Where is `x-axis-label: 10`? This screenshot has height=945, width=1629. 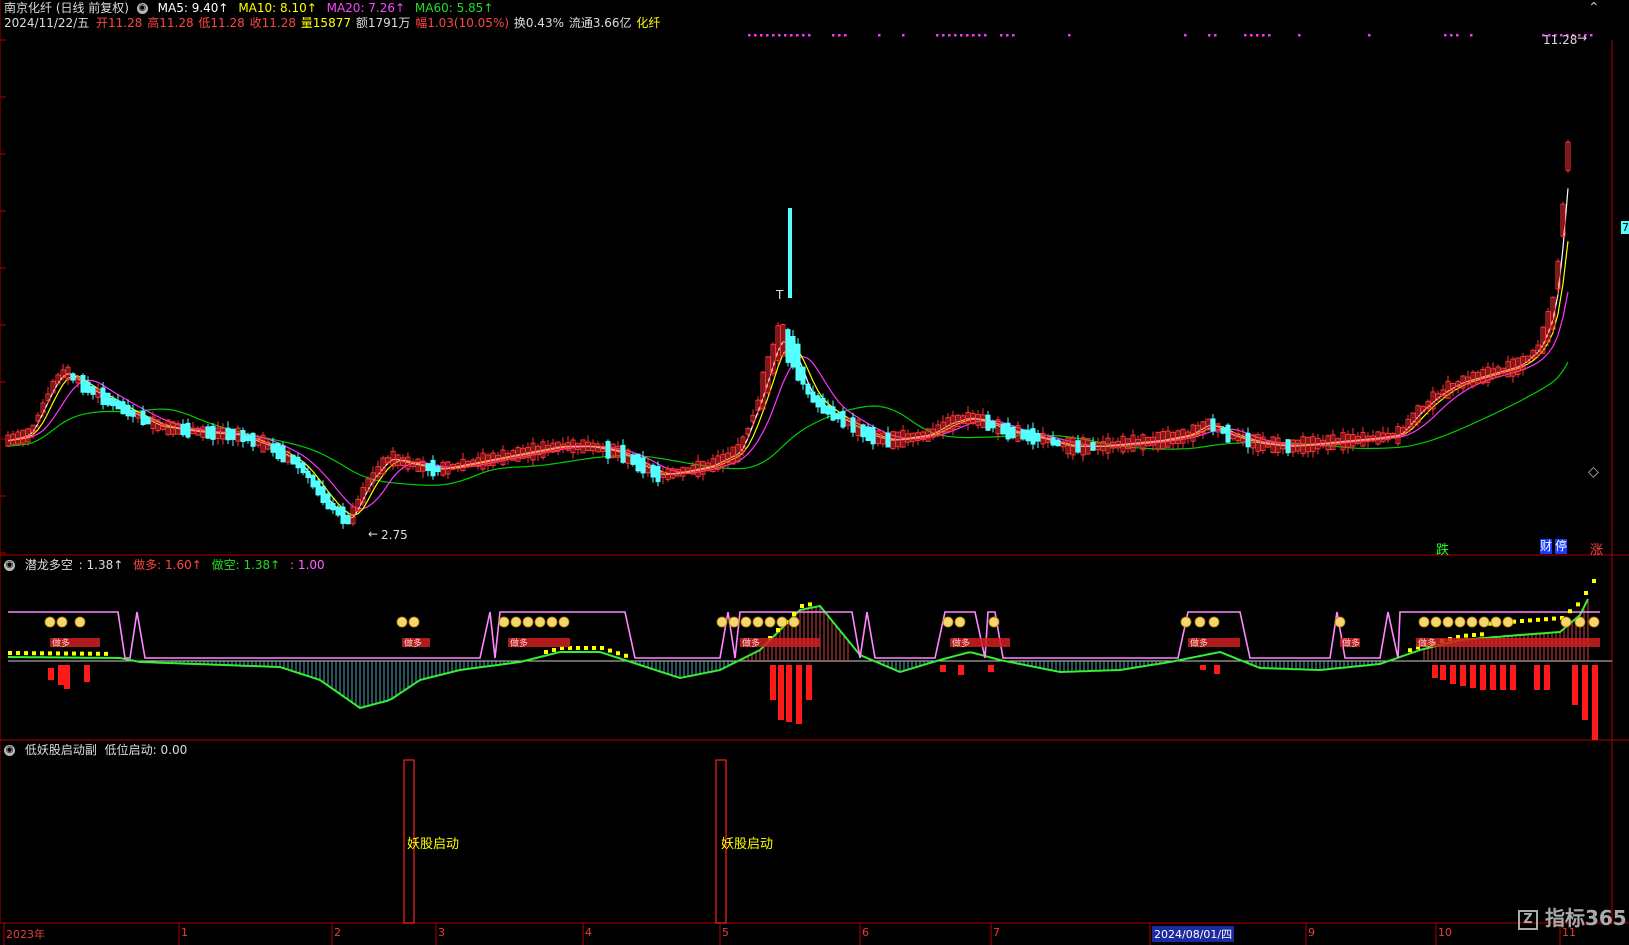
x-axis-label: 10 is located at coordinates (1445, 932).